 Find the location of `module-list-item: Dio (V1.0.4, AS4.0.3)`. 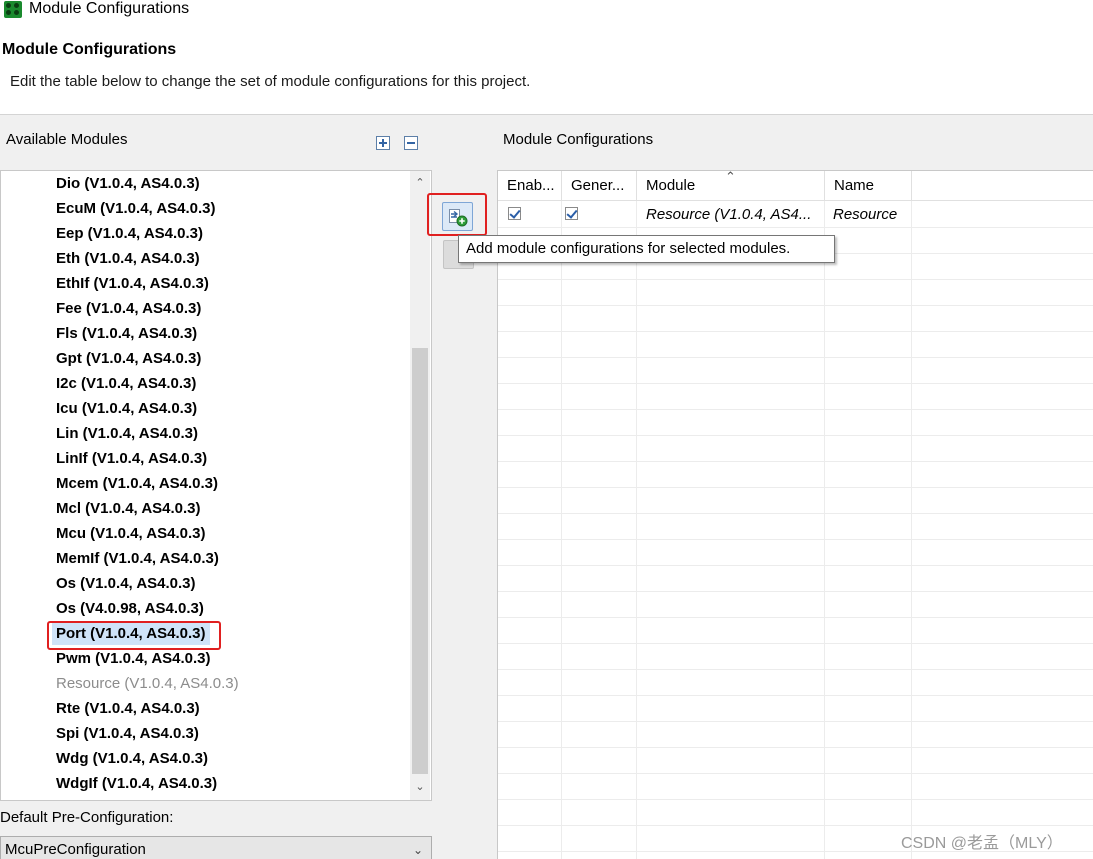

module-list-item: Dio (V1.0.4, AS4.0.3) is located at coordinates (128, 184).